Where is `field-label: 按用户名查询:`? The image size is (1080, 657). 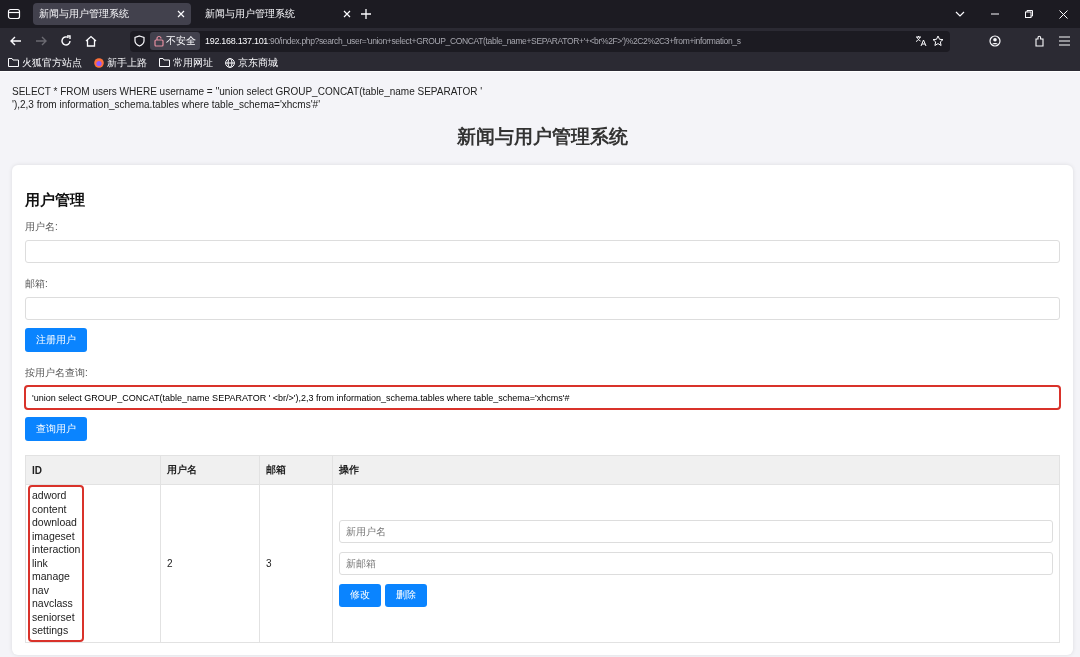
field-label: 按用户名查询: is located at coordinates (57, 373).